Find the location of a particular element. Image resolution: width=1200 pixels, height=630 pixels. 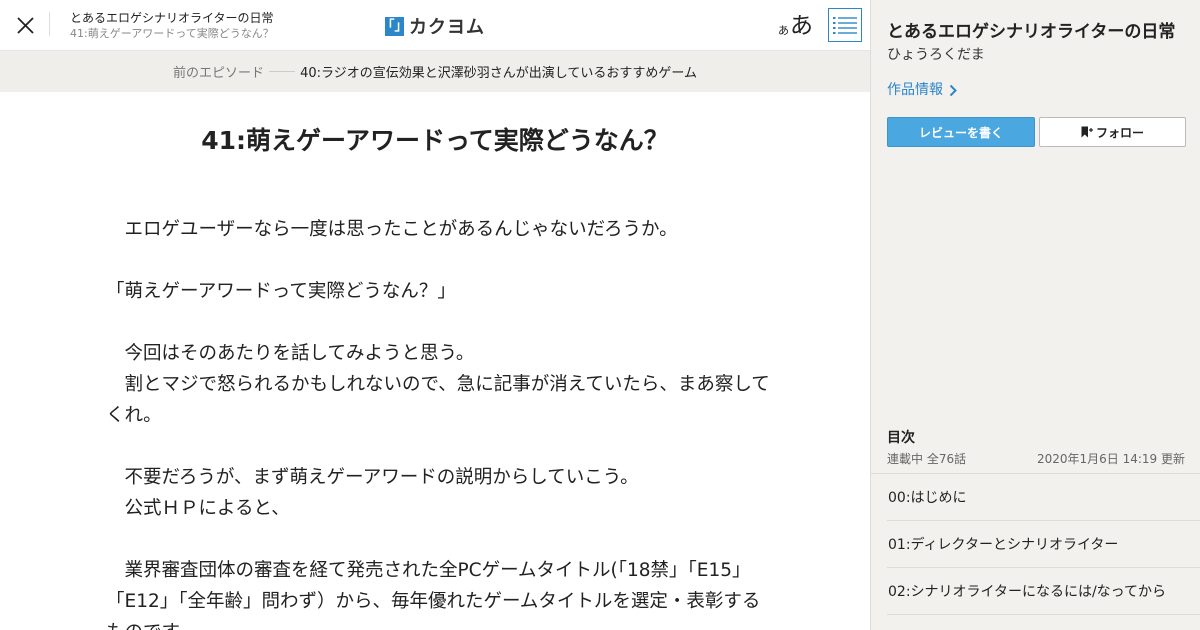

episode-paragraph: 「萌えゲーアワードって実際どうなん？」 is located at coordinates (281, 291).